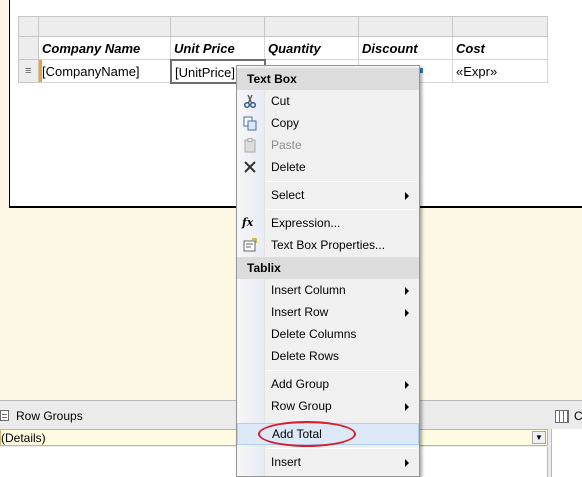 The image size is (582, 477). Describe the element at coordinates (218, 48) in the screenshot. I see `header-cell-unit-price: Unit Price` at that location.